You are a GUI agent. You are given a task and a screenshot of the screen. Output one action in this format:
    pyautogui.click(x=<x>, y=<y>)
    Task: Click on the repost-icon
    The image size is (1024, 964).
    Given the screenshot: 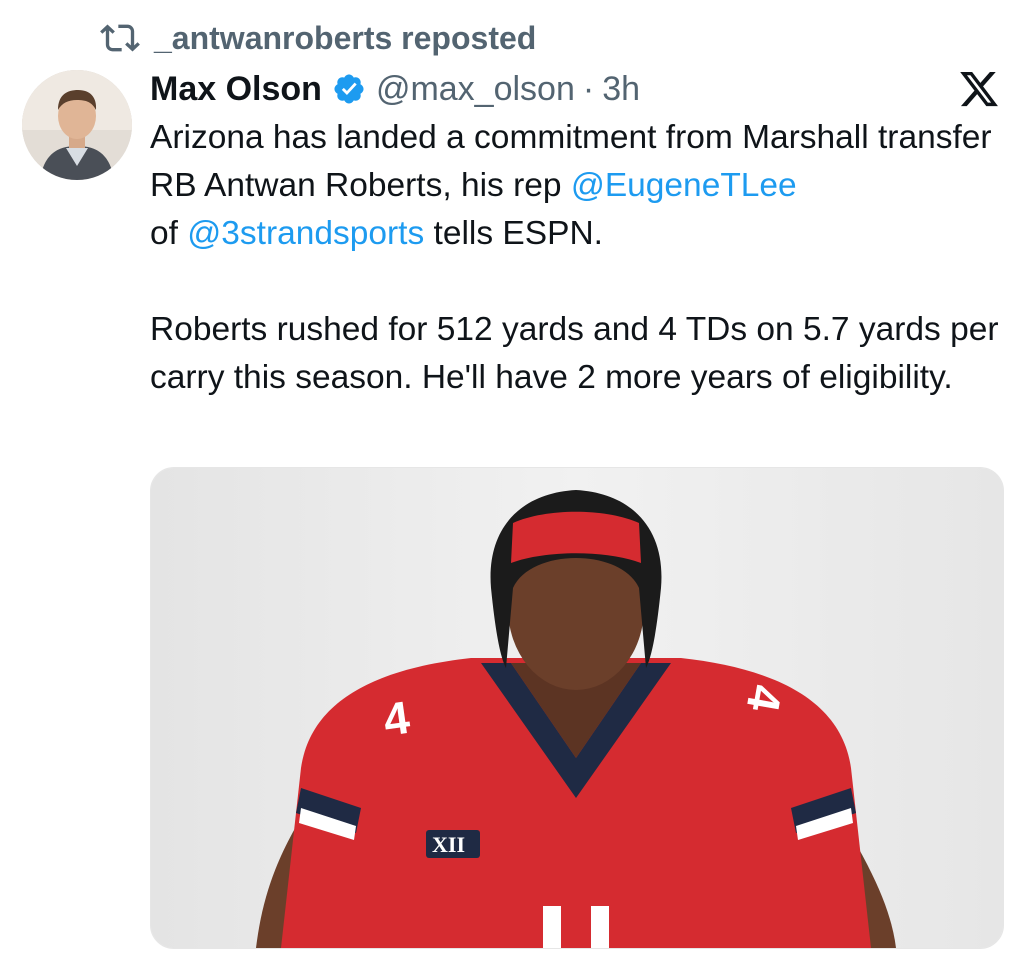 What is the action you would take?
    pyautogui.click(x=120, y=38)
    